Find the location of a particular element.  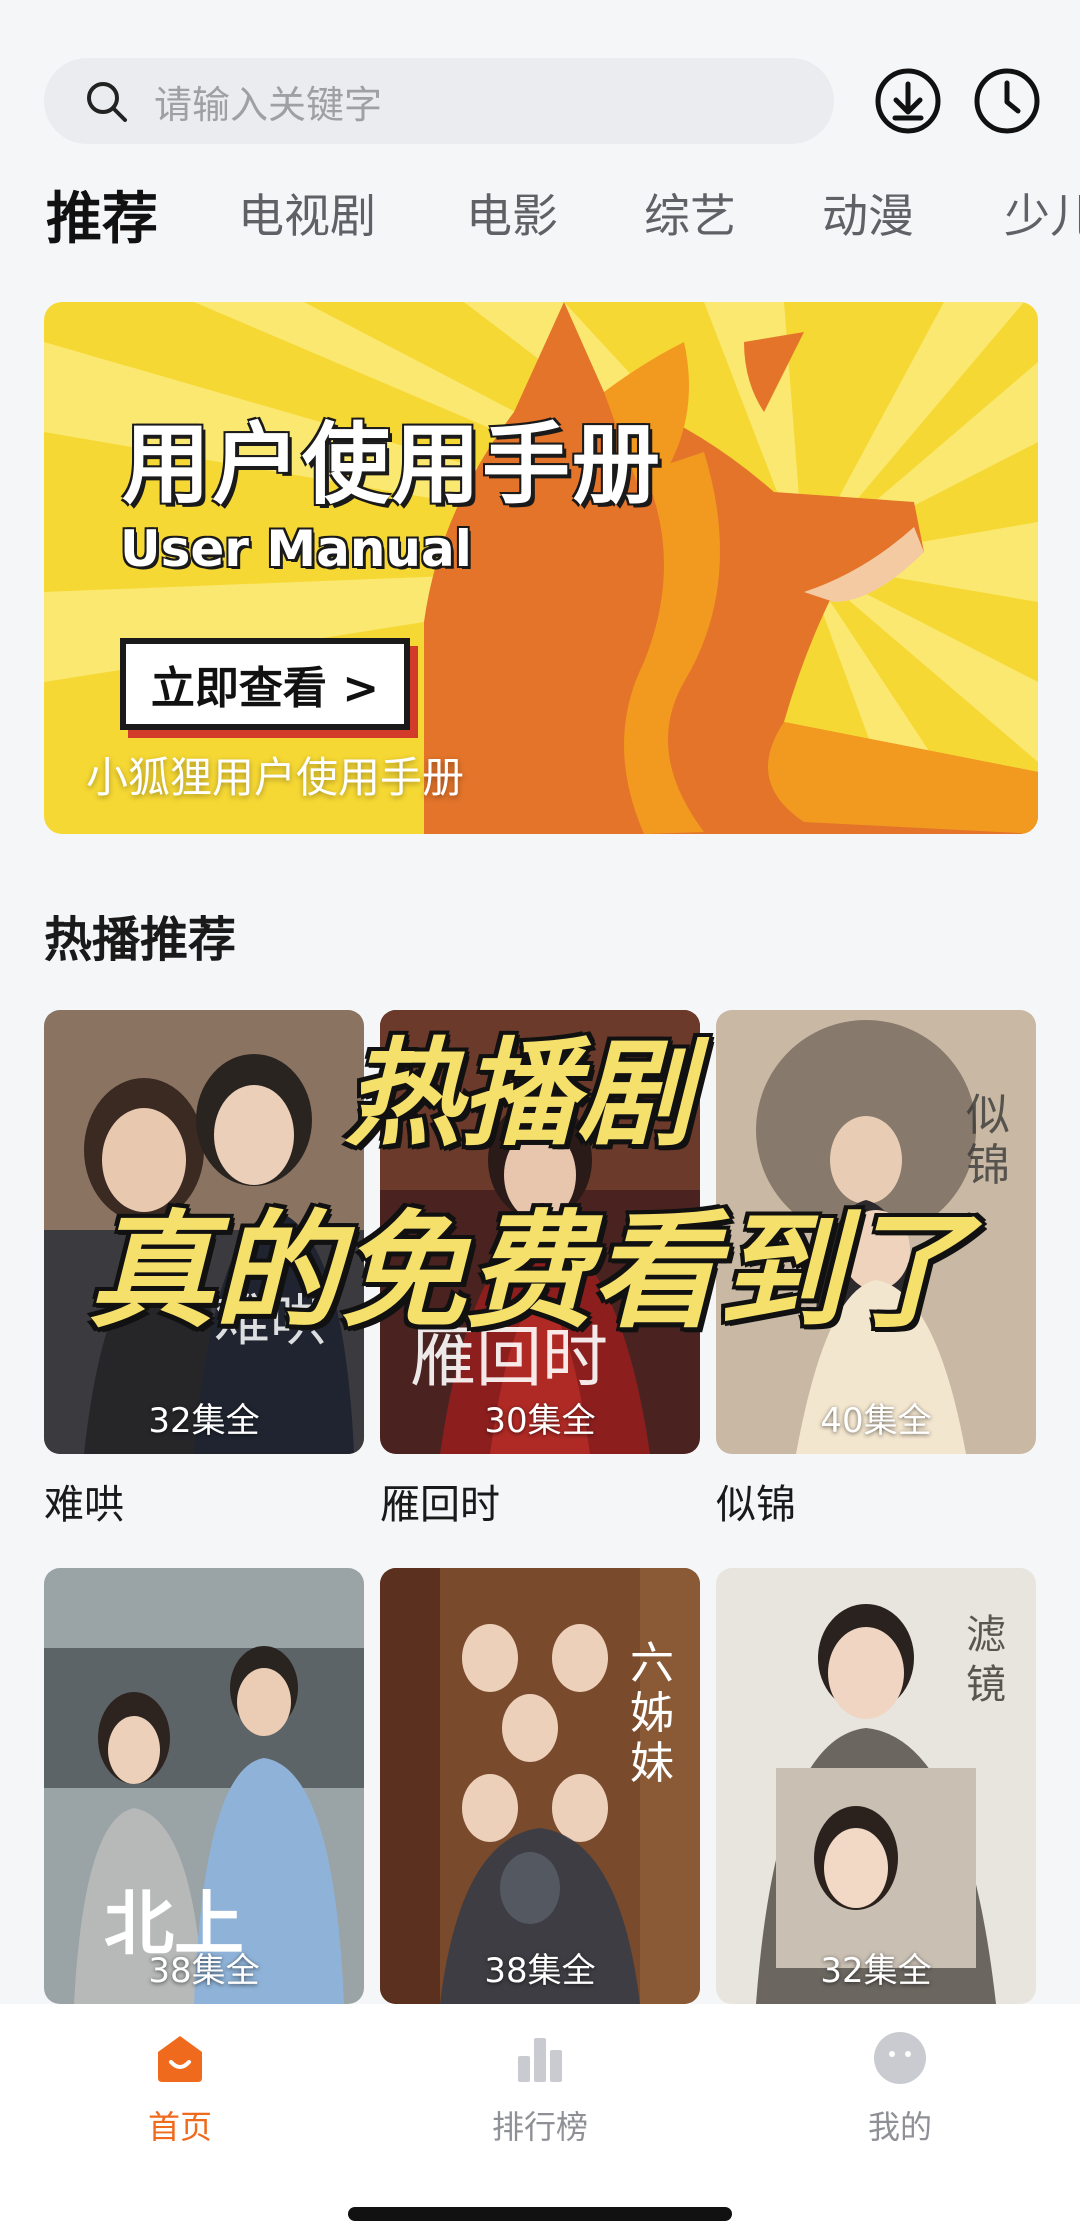

profile-face-icon is located at coordinates (900, 2058).